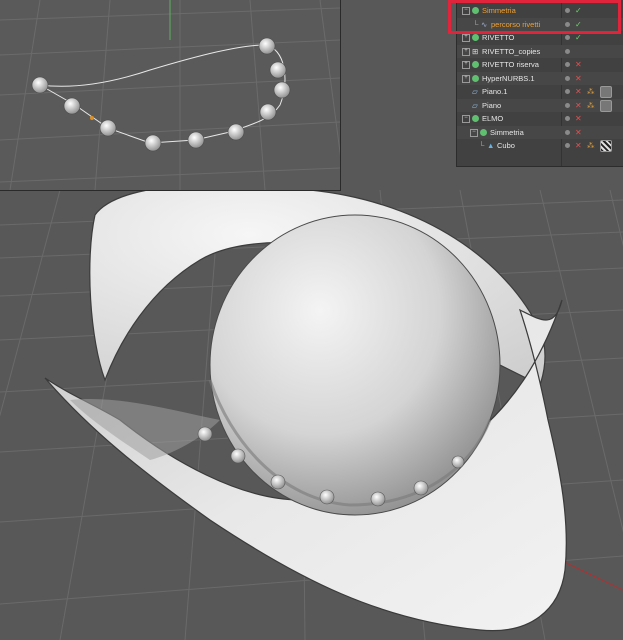 The image size is (623, 640). What do you see at coordinates (491, 145) in the screenshot?
I see `cube-icon: ▲` at bounding box center [491, 145].